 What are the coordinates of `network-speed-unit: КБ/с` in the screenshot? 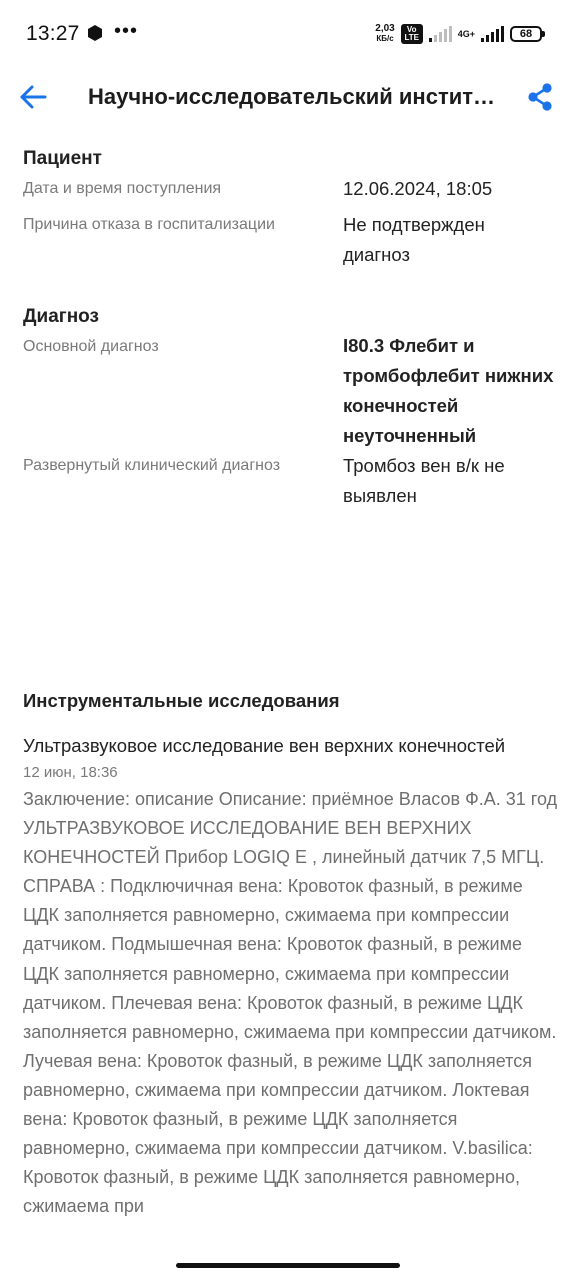 It's located at (385, 38).